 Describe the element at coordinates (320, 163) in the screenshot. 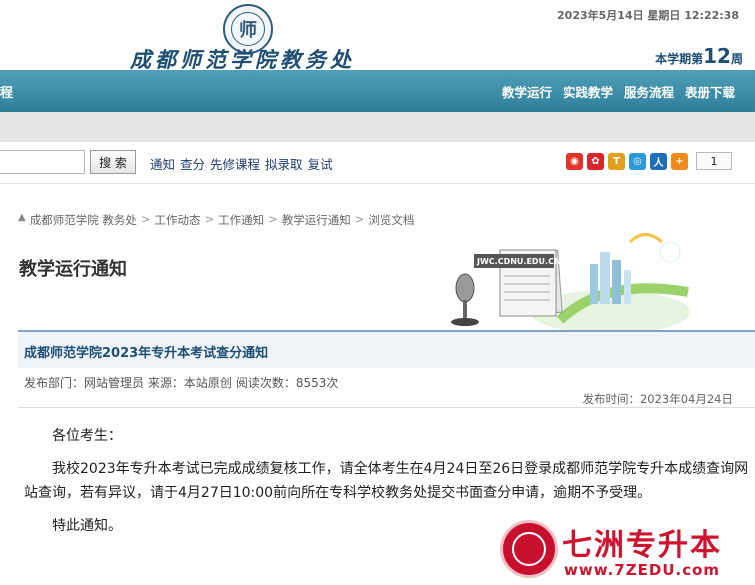

I see `hot-link-retest: 复试` at that location.